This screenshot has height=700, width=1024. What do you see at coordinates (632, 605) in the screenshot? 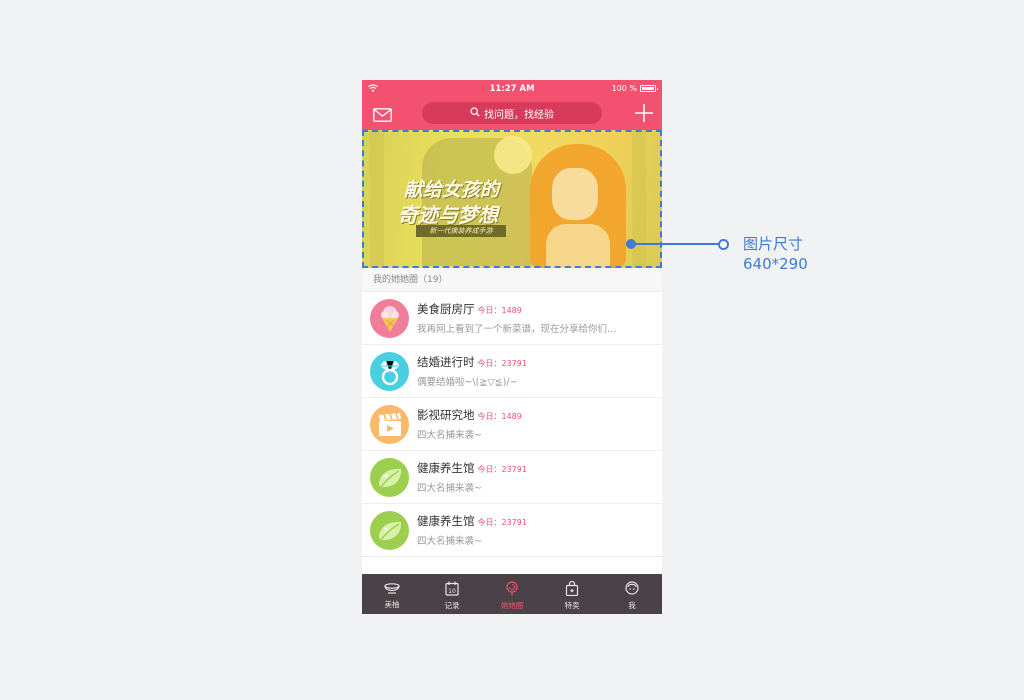
I see `tab-label: 我` at bounding box center [632, 605].